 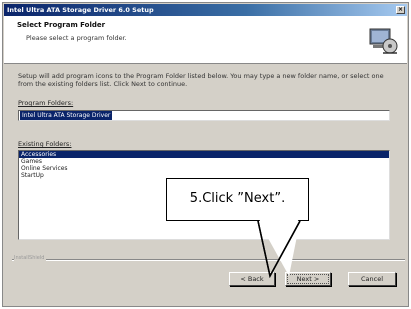 I want to click on window-title: Intel Ultra ATA Storage Driver 6.0 Setup, so click(x=80, y=10).